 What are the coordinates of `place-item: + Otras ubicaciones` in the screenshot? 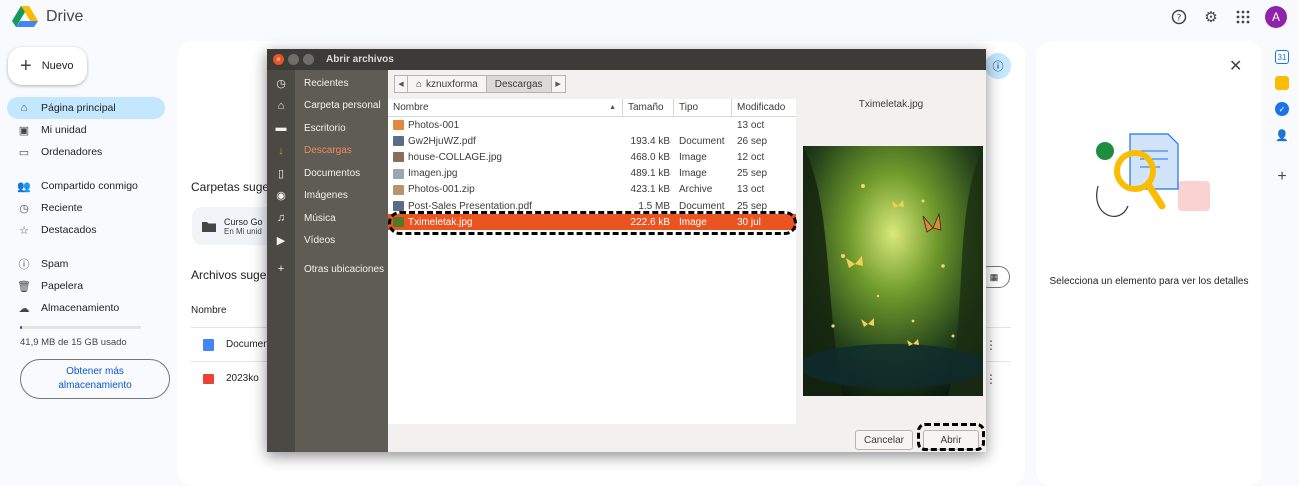 It's located at (327, 269).